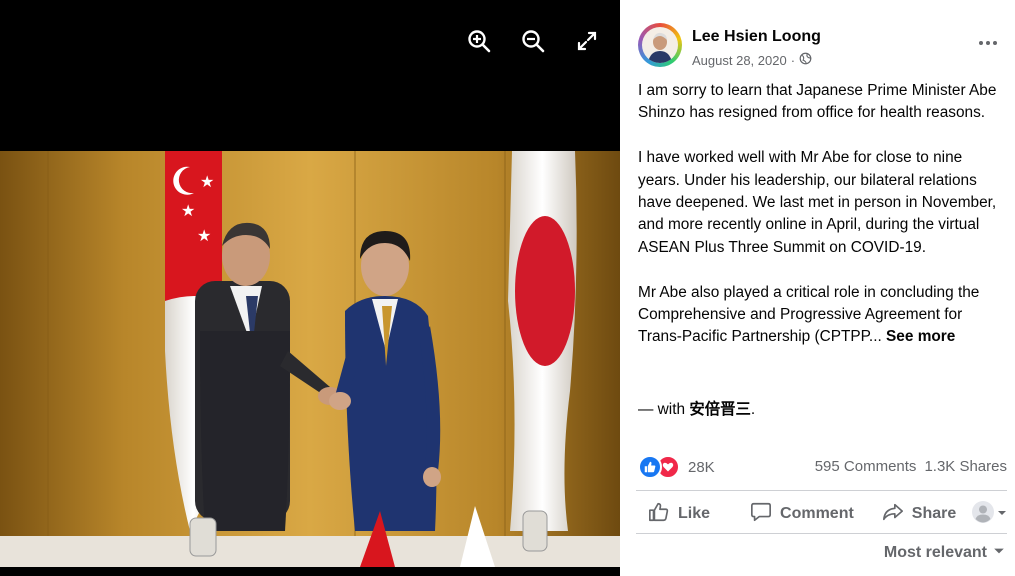  Describe the element at coordinates (821, 533) in the screenshot. I see `divider-bottom` at that location.